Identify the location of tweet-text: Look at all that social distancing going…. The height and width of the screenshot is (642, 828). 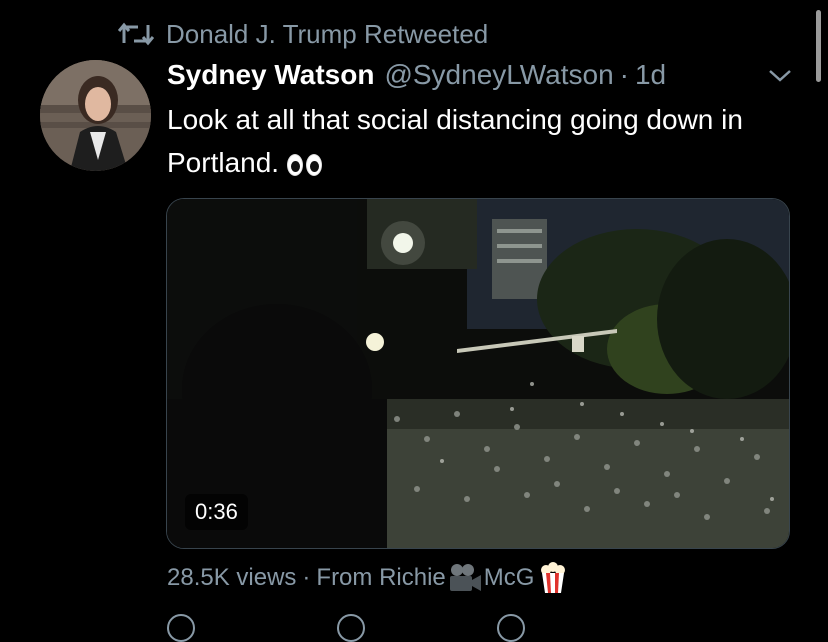
(467, 141).